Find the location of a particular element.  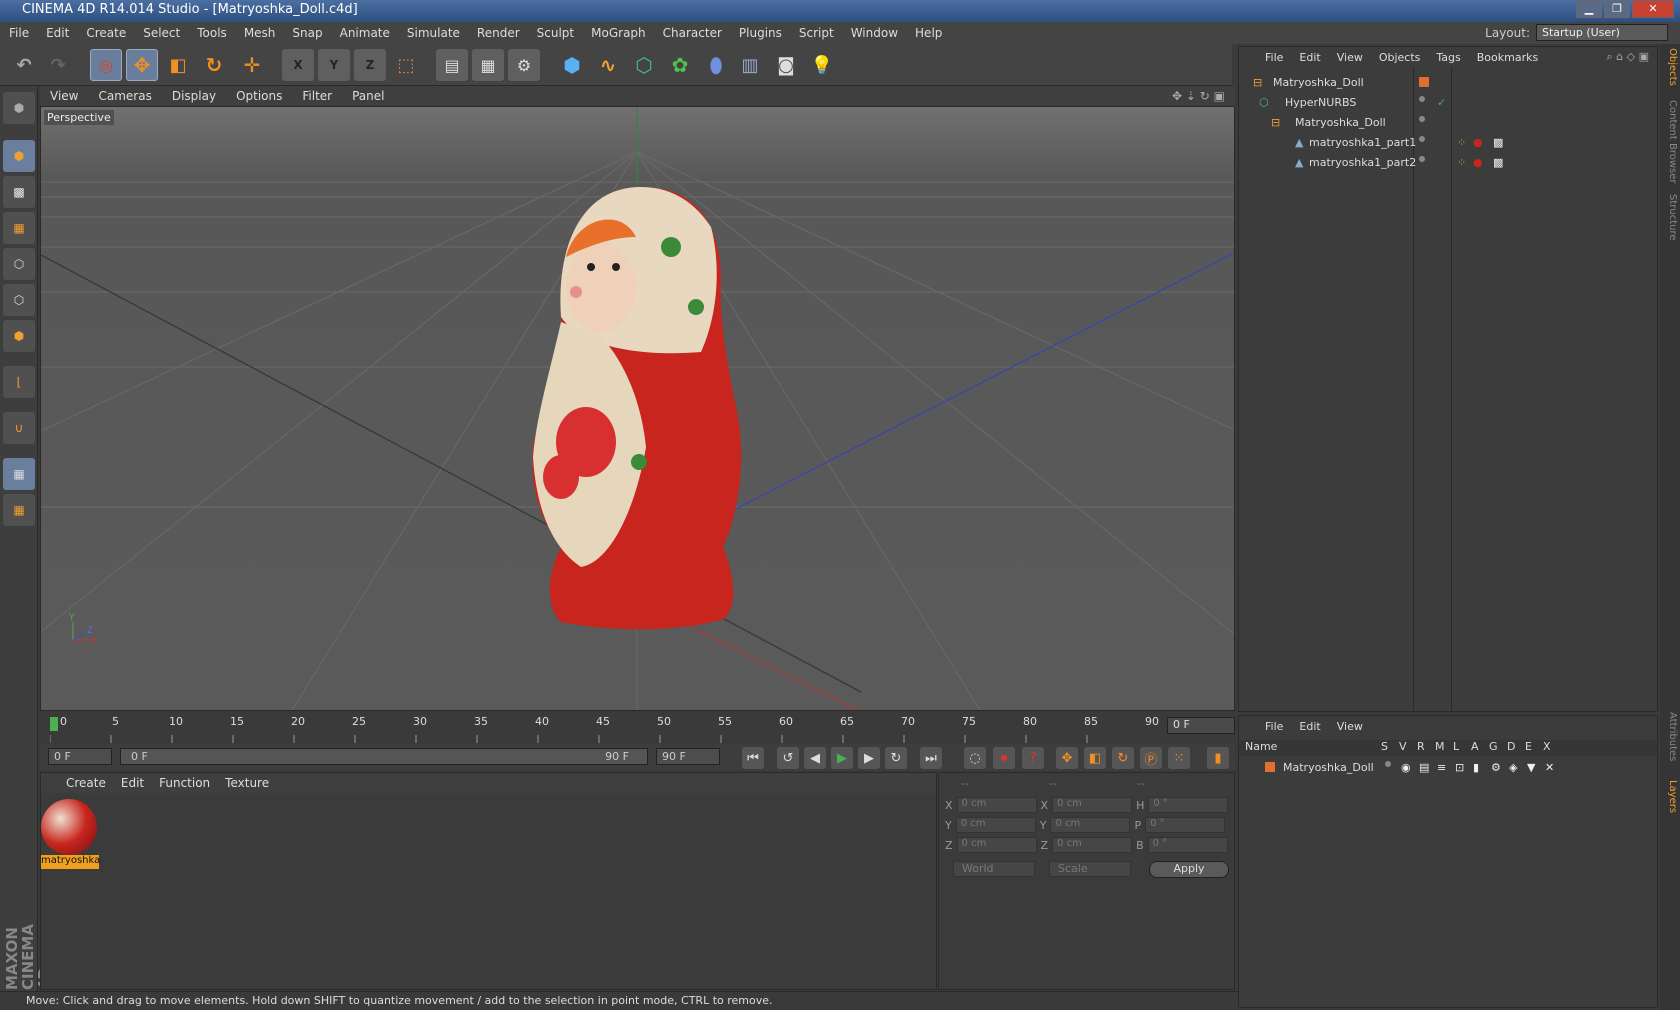

tab-structure: Structure is located at coordinates (1670, 217).